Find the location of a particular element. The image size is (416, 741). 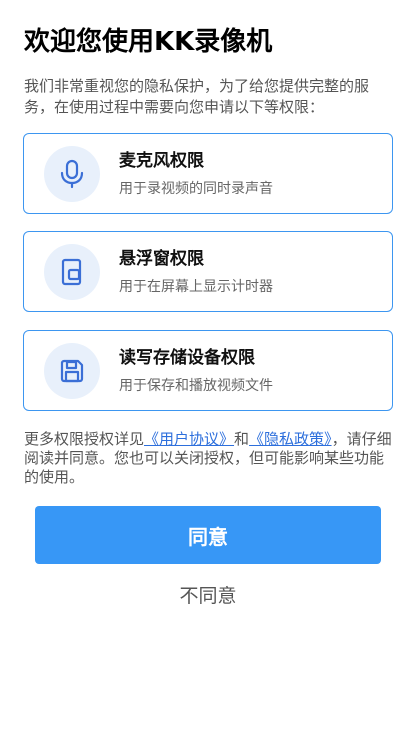

permission-title: 悬浮窗权限 is located at coordinates (161, 259).